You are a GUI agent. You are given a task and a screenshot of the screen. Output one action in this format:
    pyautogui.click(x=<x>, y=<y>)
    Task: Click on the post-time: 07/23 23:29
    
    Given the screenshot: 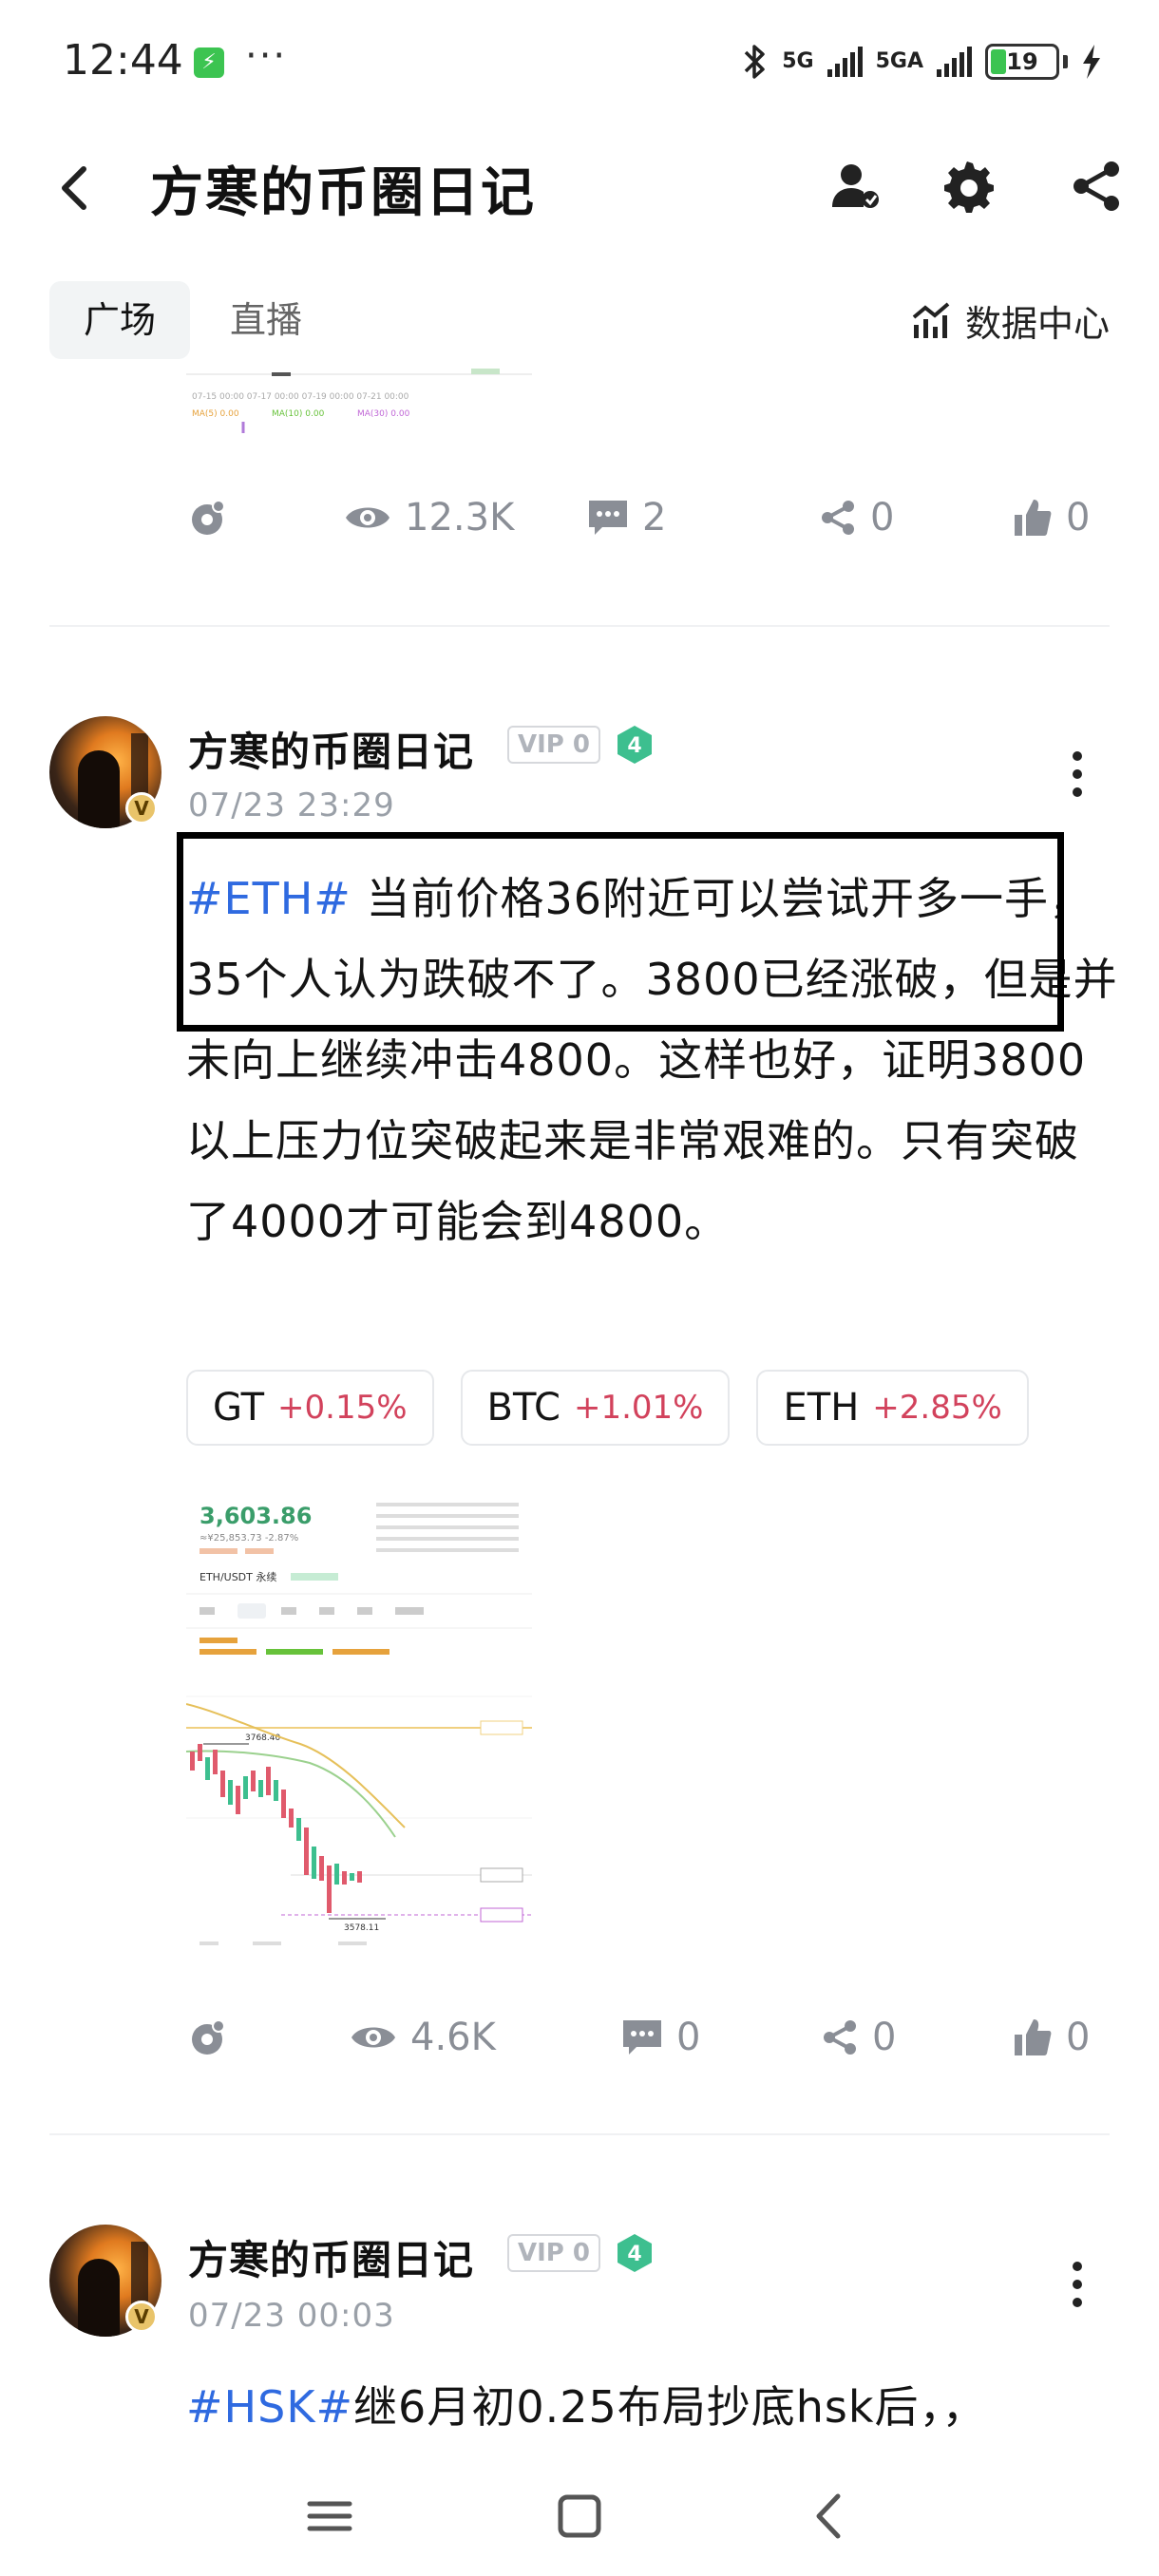 What is the action you would take?
    pyautogui.click(x=291, y=805)
    